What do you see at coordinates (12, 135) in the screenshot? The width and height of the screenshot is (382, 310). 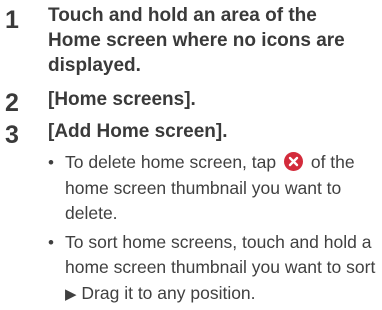 I see `step-number: 3` at bounding box center [12, 135].